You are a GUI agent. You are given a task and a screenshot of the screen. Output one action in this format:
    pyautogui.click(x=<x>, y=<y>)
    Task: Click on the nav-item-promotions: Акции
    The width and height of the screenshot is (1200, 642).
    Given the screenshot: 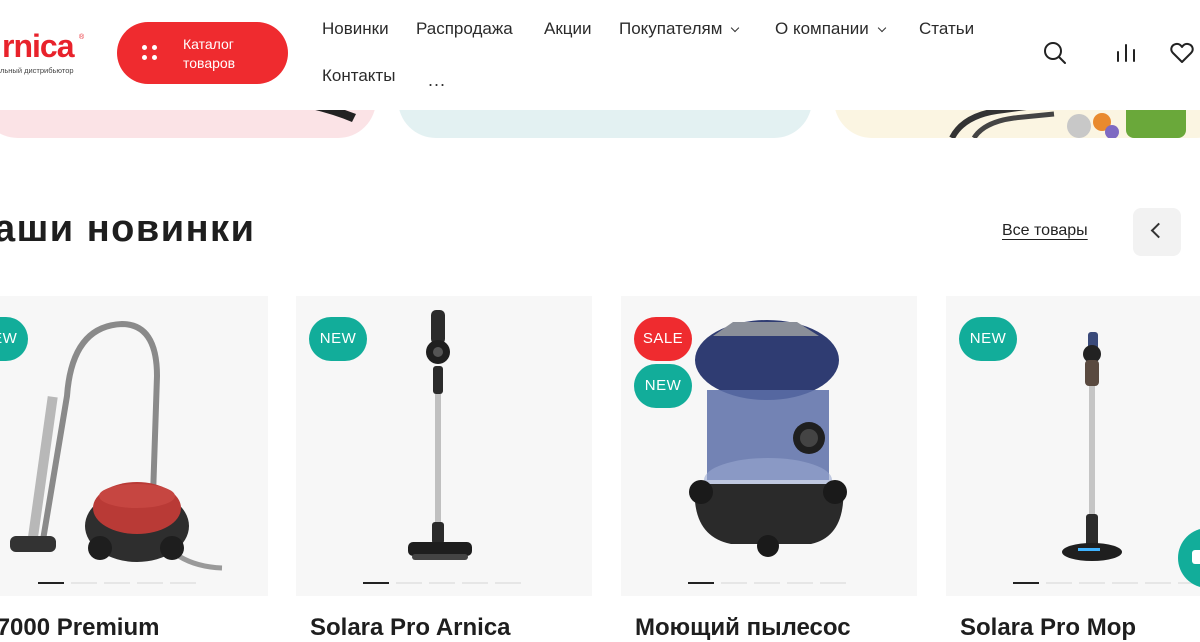 What is the action you would take?
    pyautogui.click(x=568, y=29)
    